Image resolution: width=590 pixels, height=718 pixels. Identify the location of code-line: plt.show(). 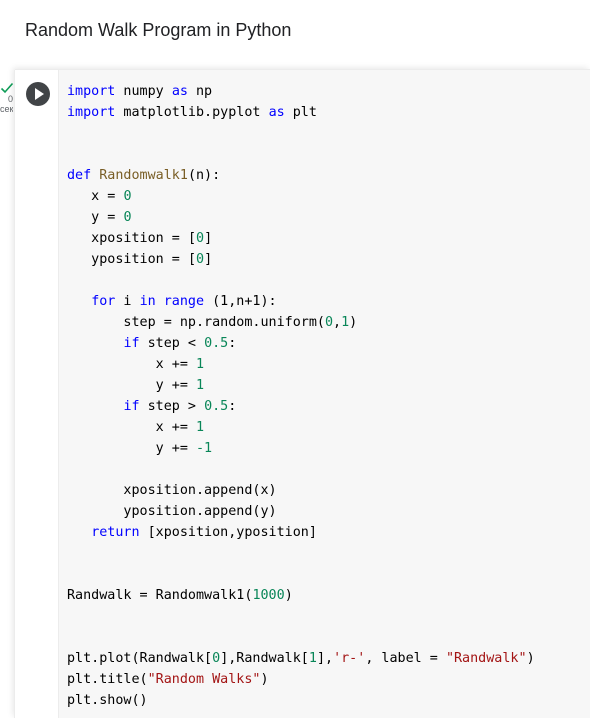
(301, 700).